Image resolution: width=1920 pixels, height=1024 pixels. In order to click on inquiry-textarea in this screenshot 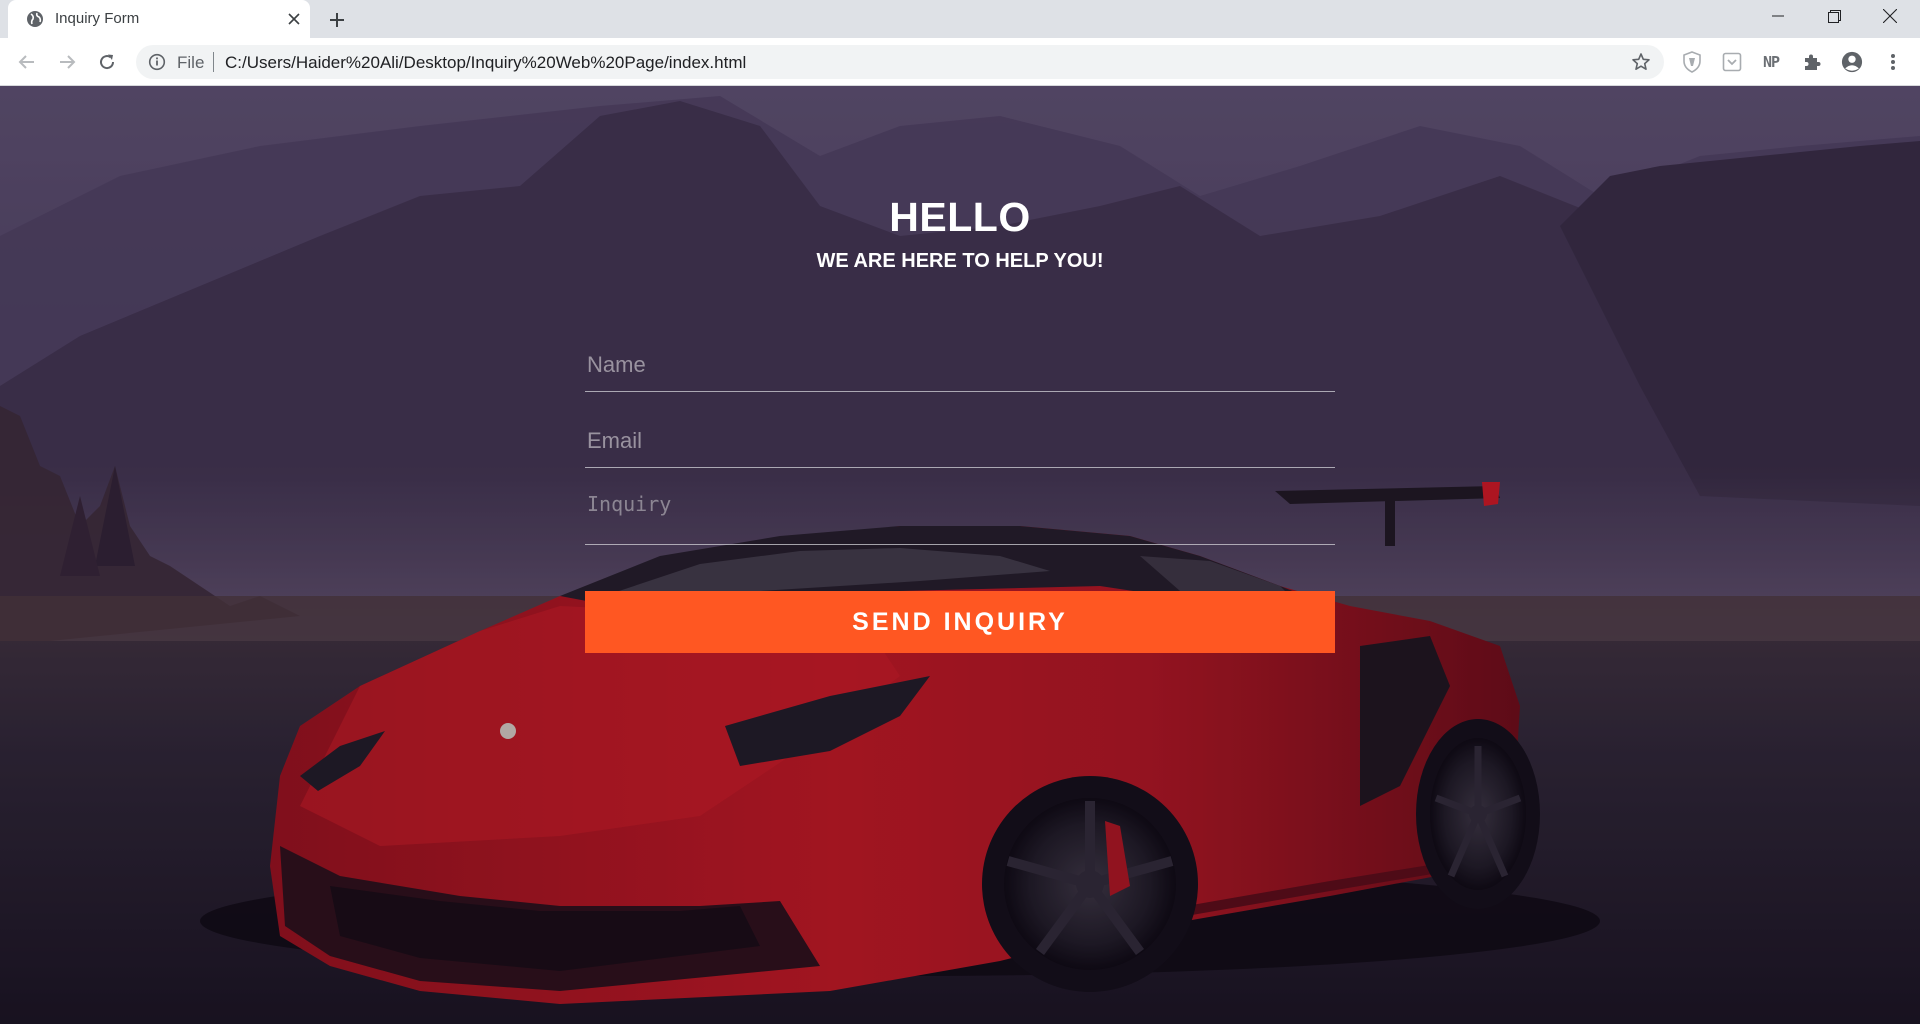, I will do `click(960, 509)`.